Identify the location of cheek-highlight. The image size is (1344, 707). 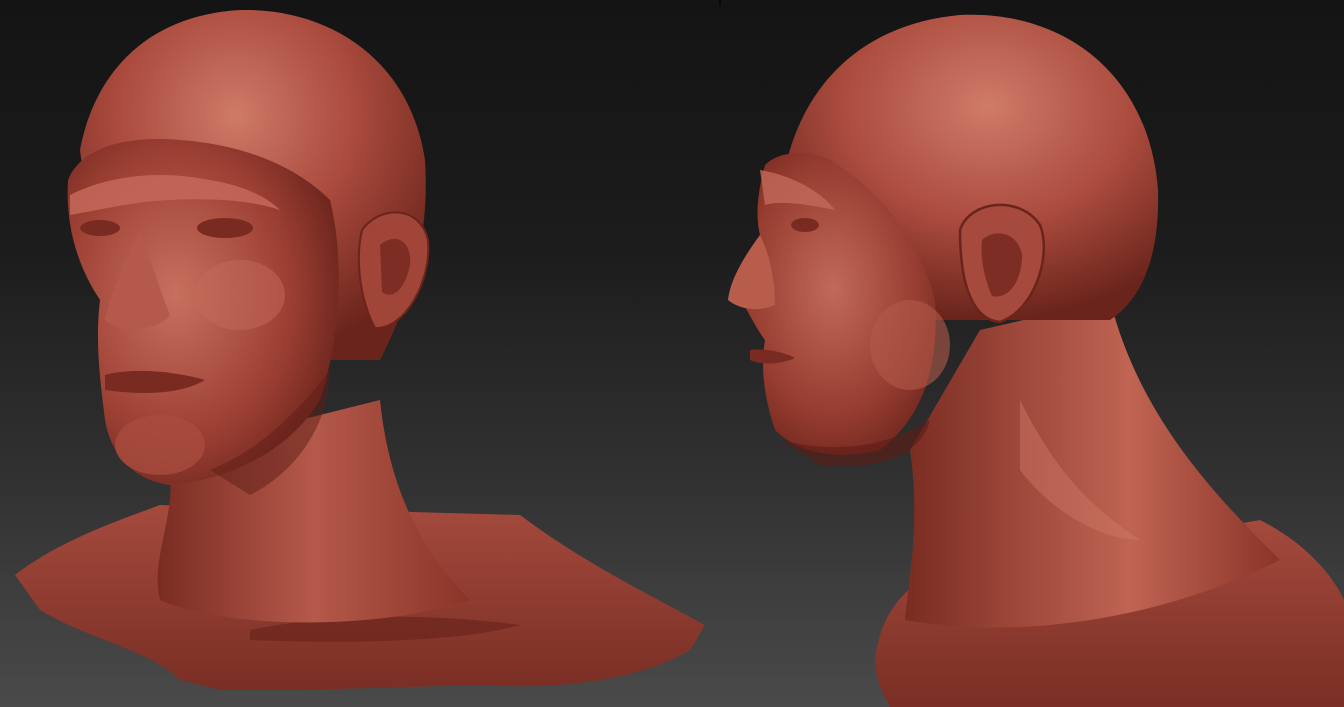
(240, 295).